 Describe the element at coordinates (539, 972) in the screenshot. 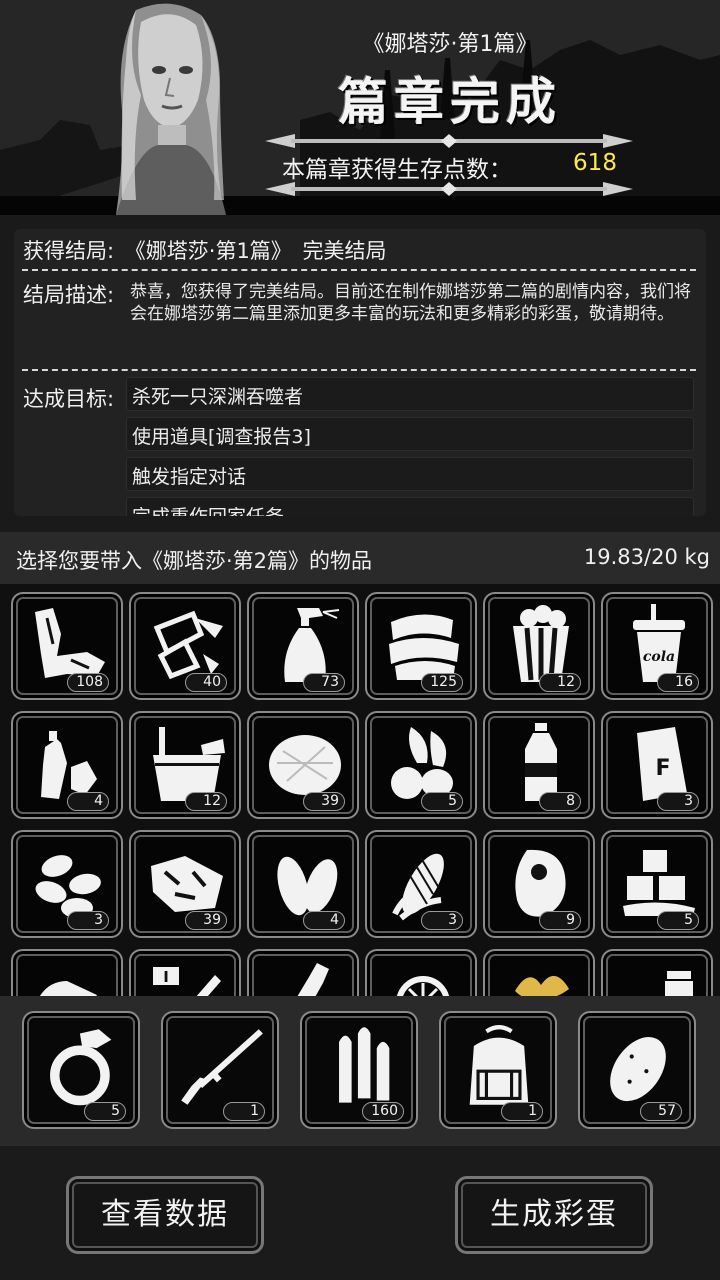

I see `item-slot-tobacco-leaf` at that location.